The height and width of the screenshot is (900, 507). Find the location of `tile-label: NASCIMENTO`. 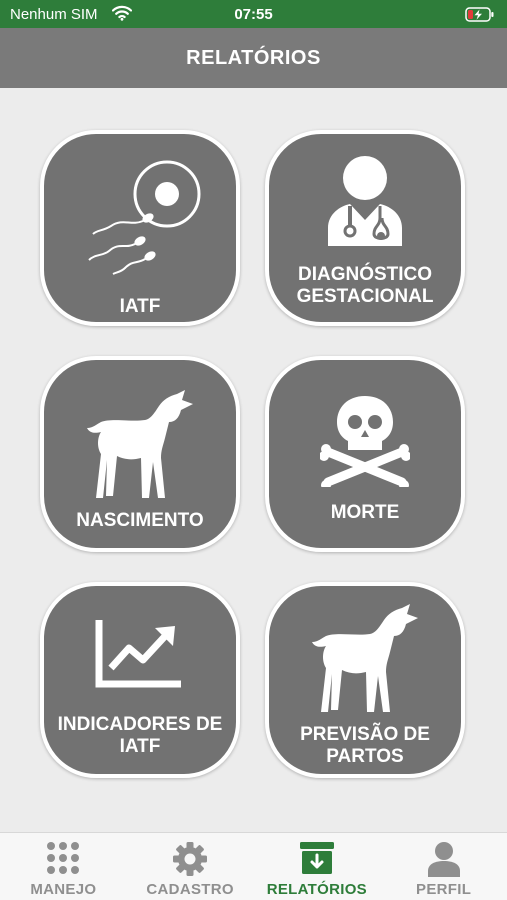

tile-label: NASCIMENTO is located at coordinates (140, 520).